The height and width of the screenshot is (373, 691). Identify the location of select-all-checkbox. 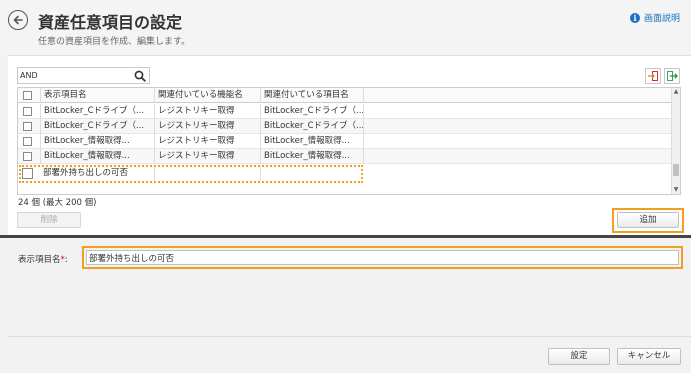
(27, 95).